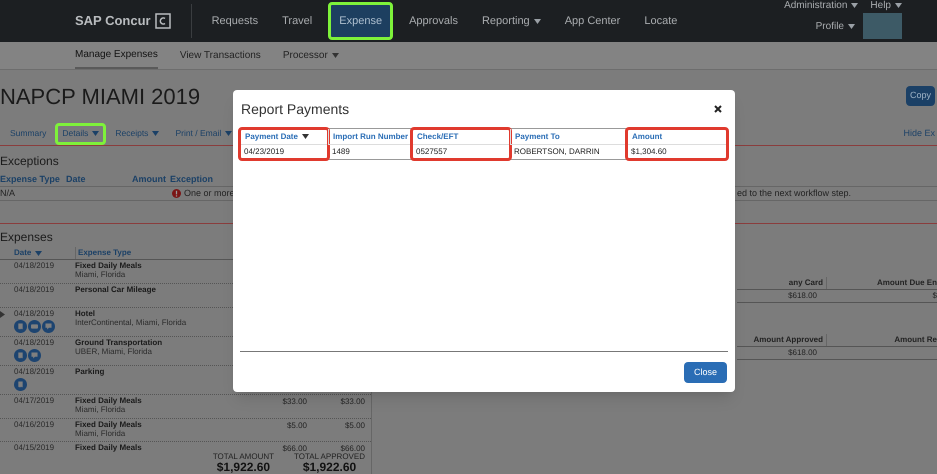 The height and width of the screenshot is (474, 937). I want to click on nav-tab: Travel, so click(297, 21).